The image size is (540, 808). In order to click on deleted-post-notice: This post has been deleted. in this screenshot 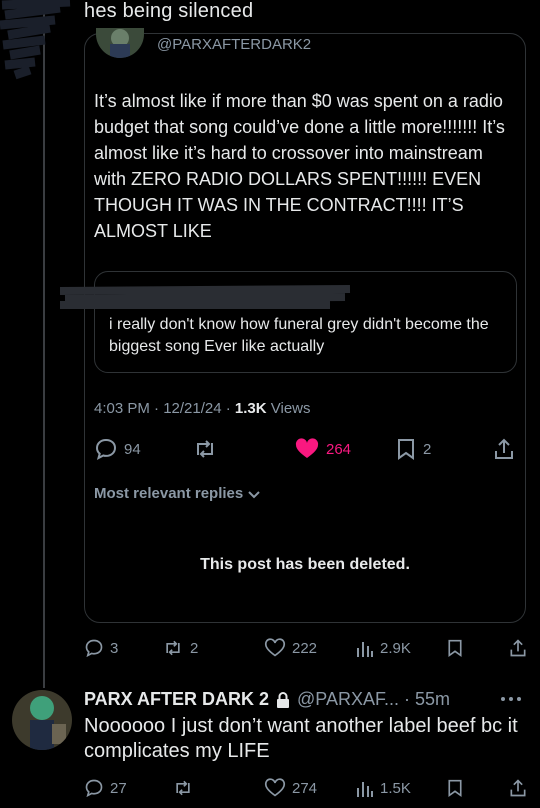, I will do `click(305, 564)`.